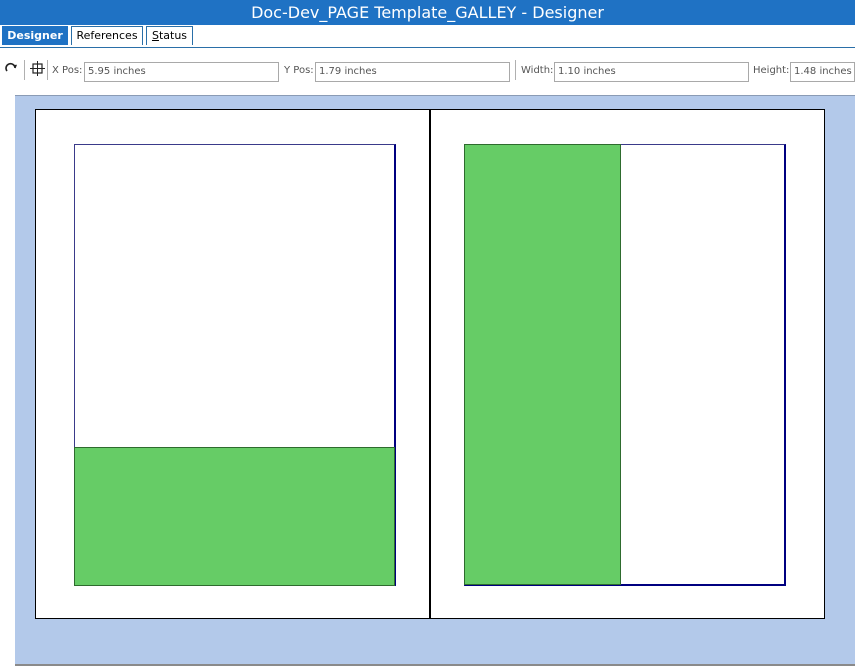  I want to click on spread-spine, so click(430, 364).